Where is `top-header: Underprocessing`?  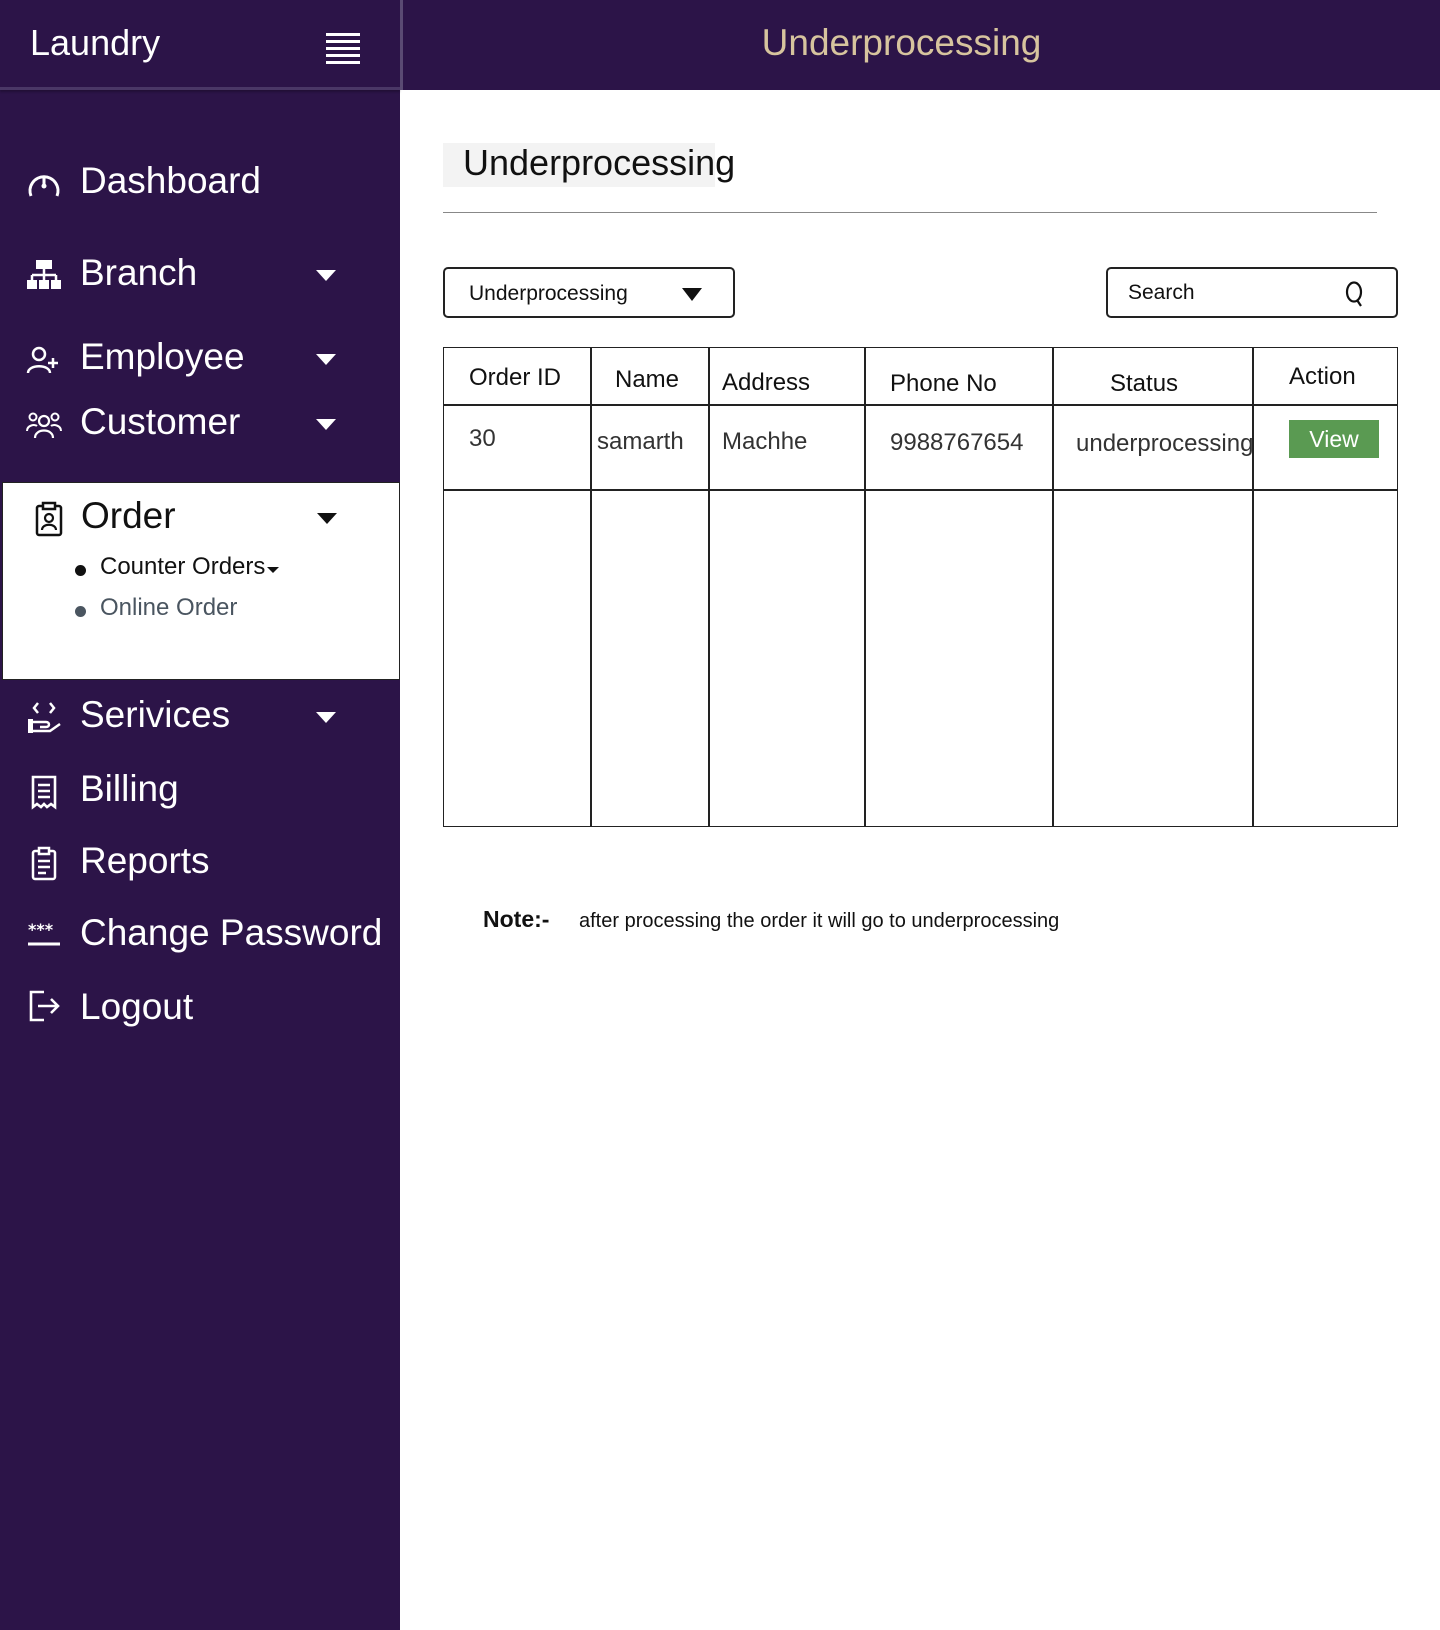 top-header: Underprocessing is located at coordinates (920, 45).